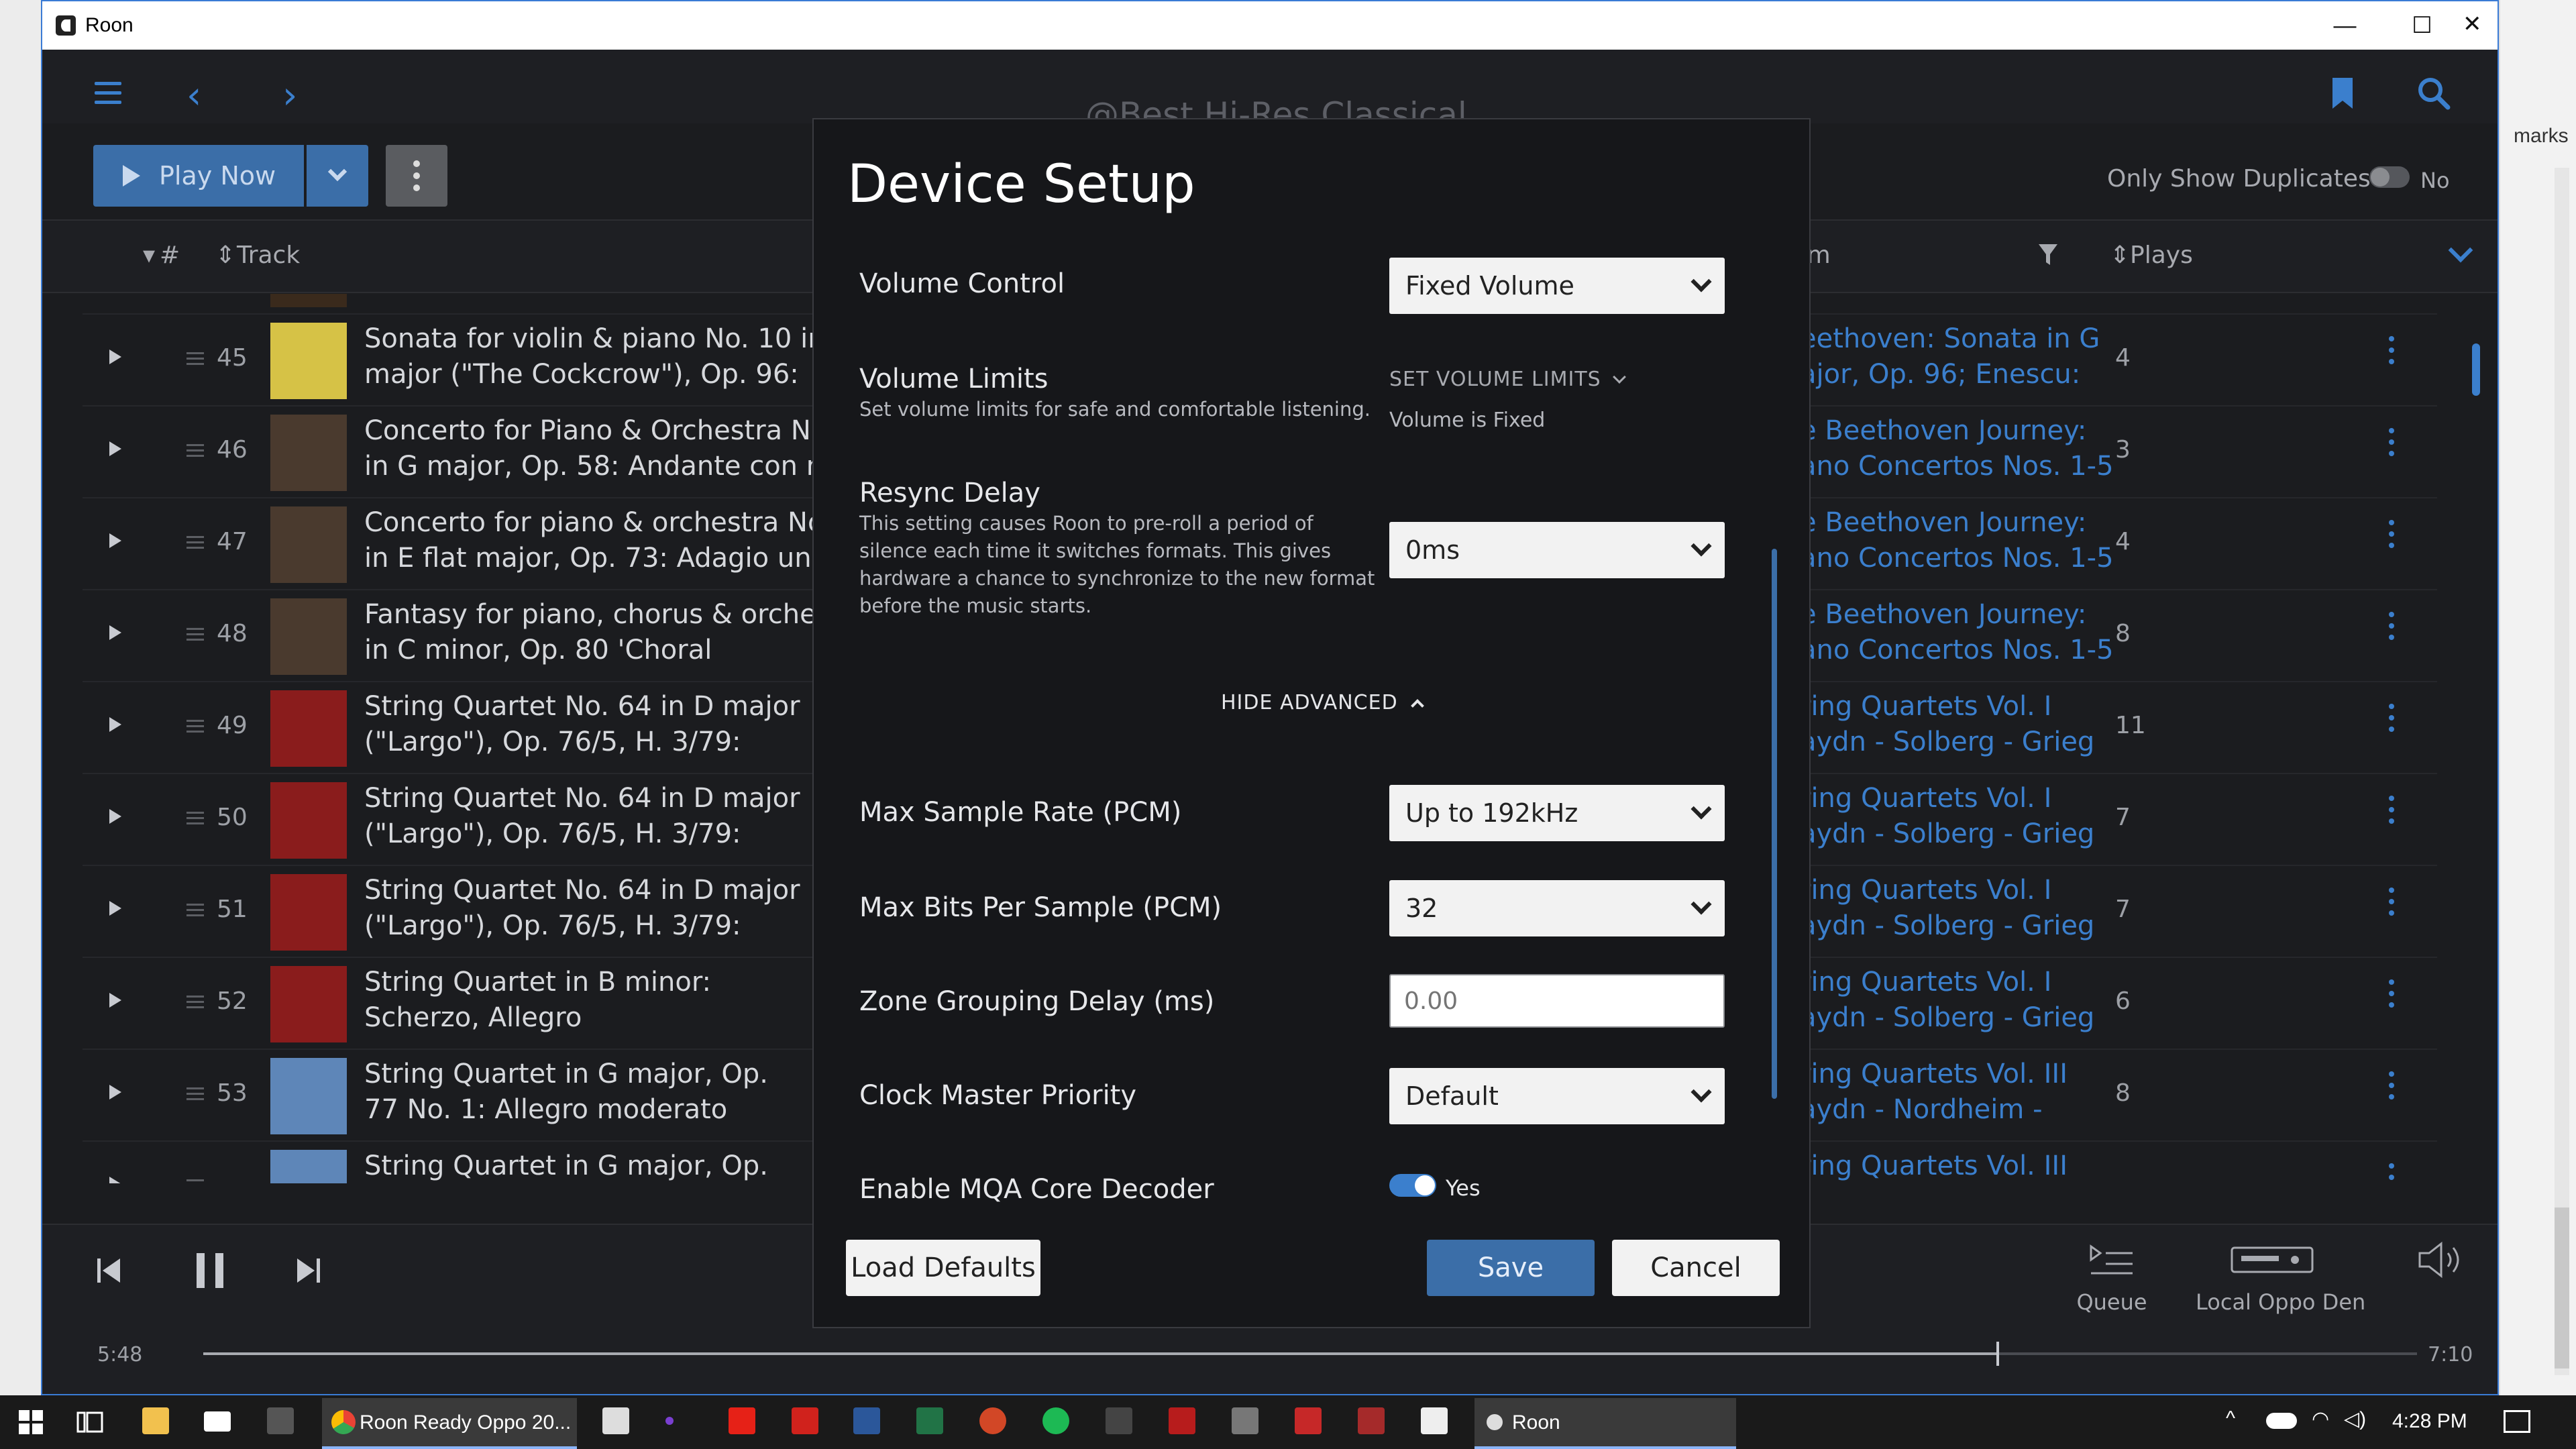 The width and height of the screenshot is (2576, 1449). I want to click on calendar-icon, so click(615, 1420).